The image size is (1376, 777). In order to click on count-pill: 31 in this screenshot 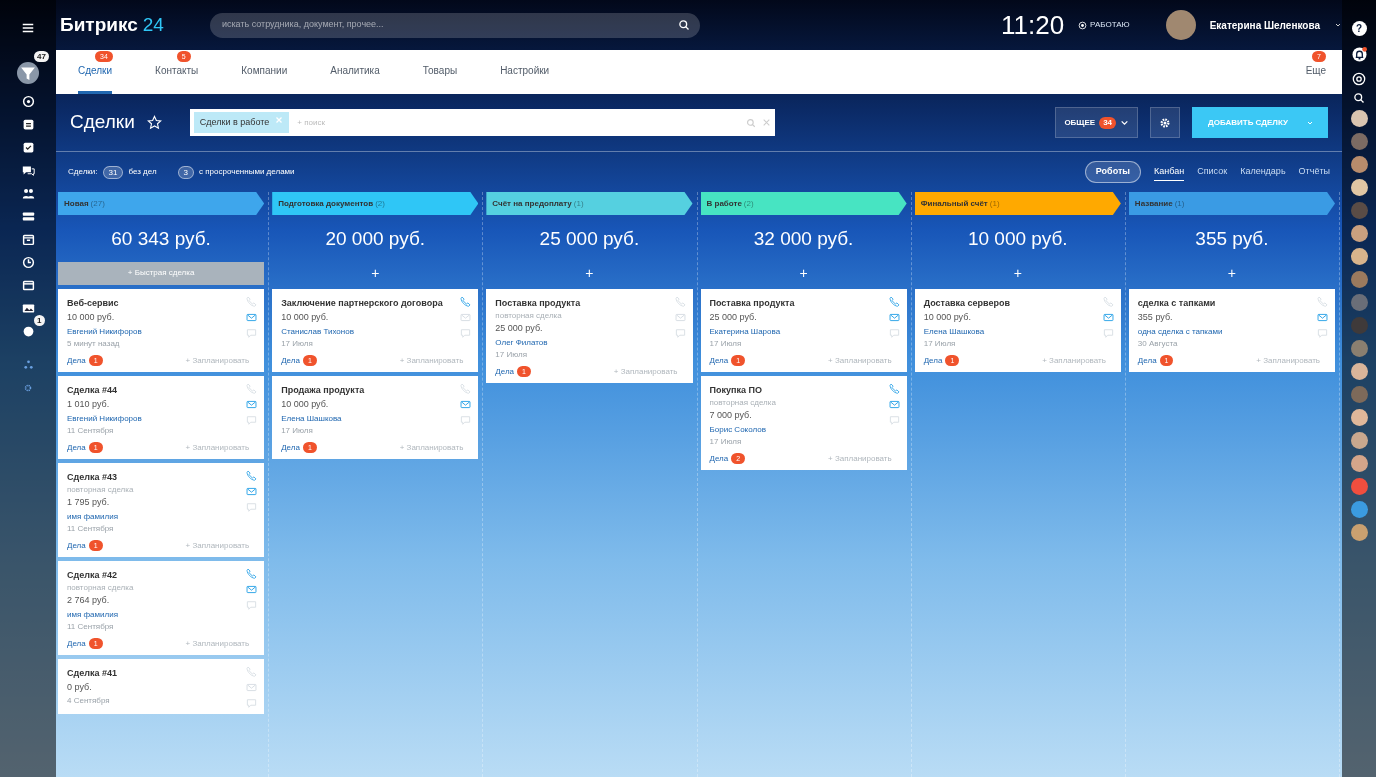, I will do `click(113, 172)`.